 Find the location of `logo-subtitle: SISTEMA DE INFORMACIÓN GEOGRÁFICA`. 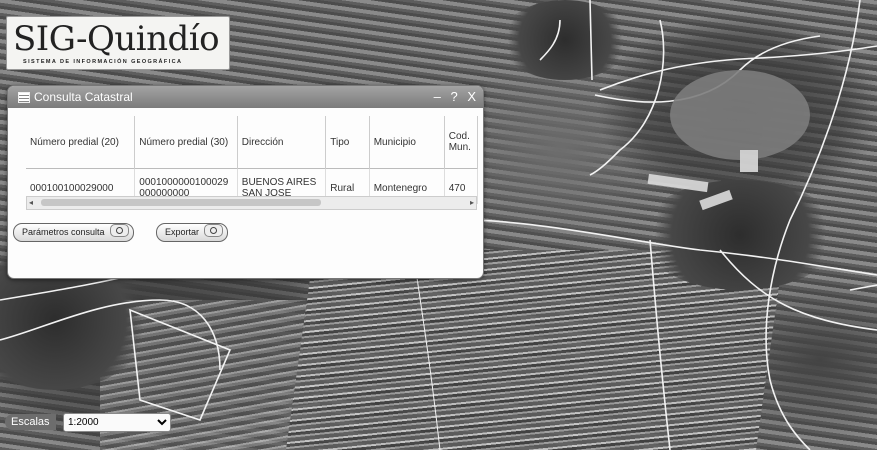

logo-subtitle: SISTEMA DE INFORMACIÓN GEOGRÁFICA is located at coordinates (103, 62).